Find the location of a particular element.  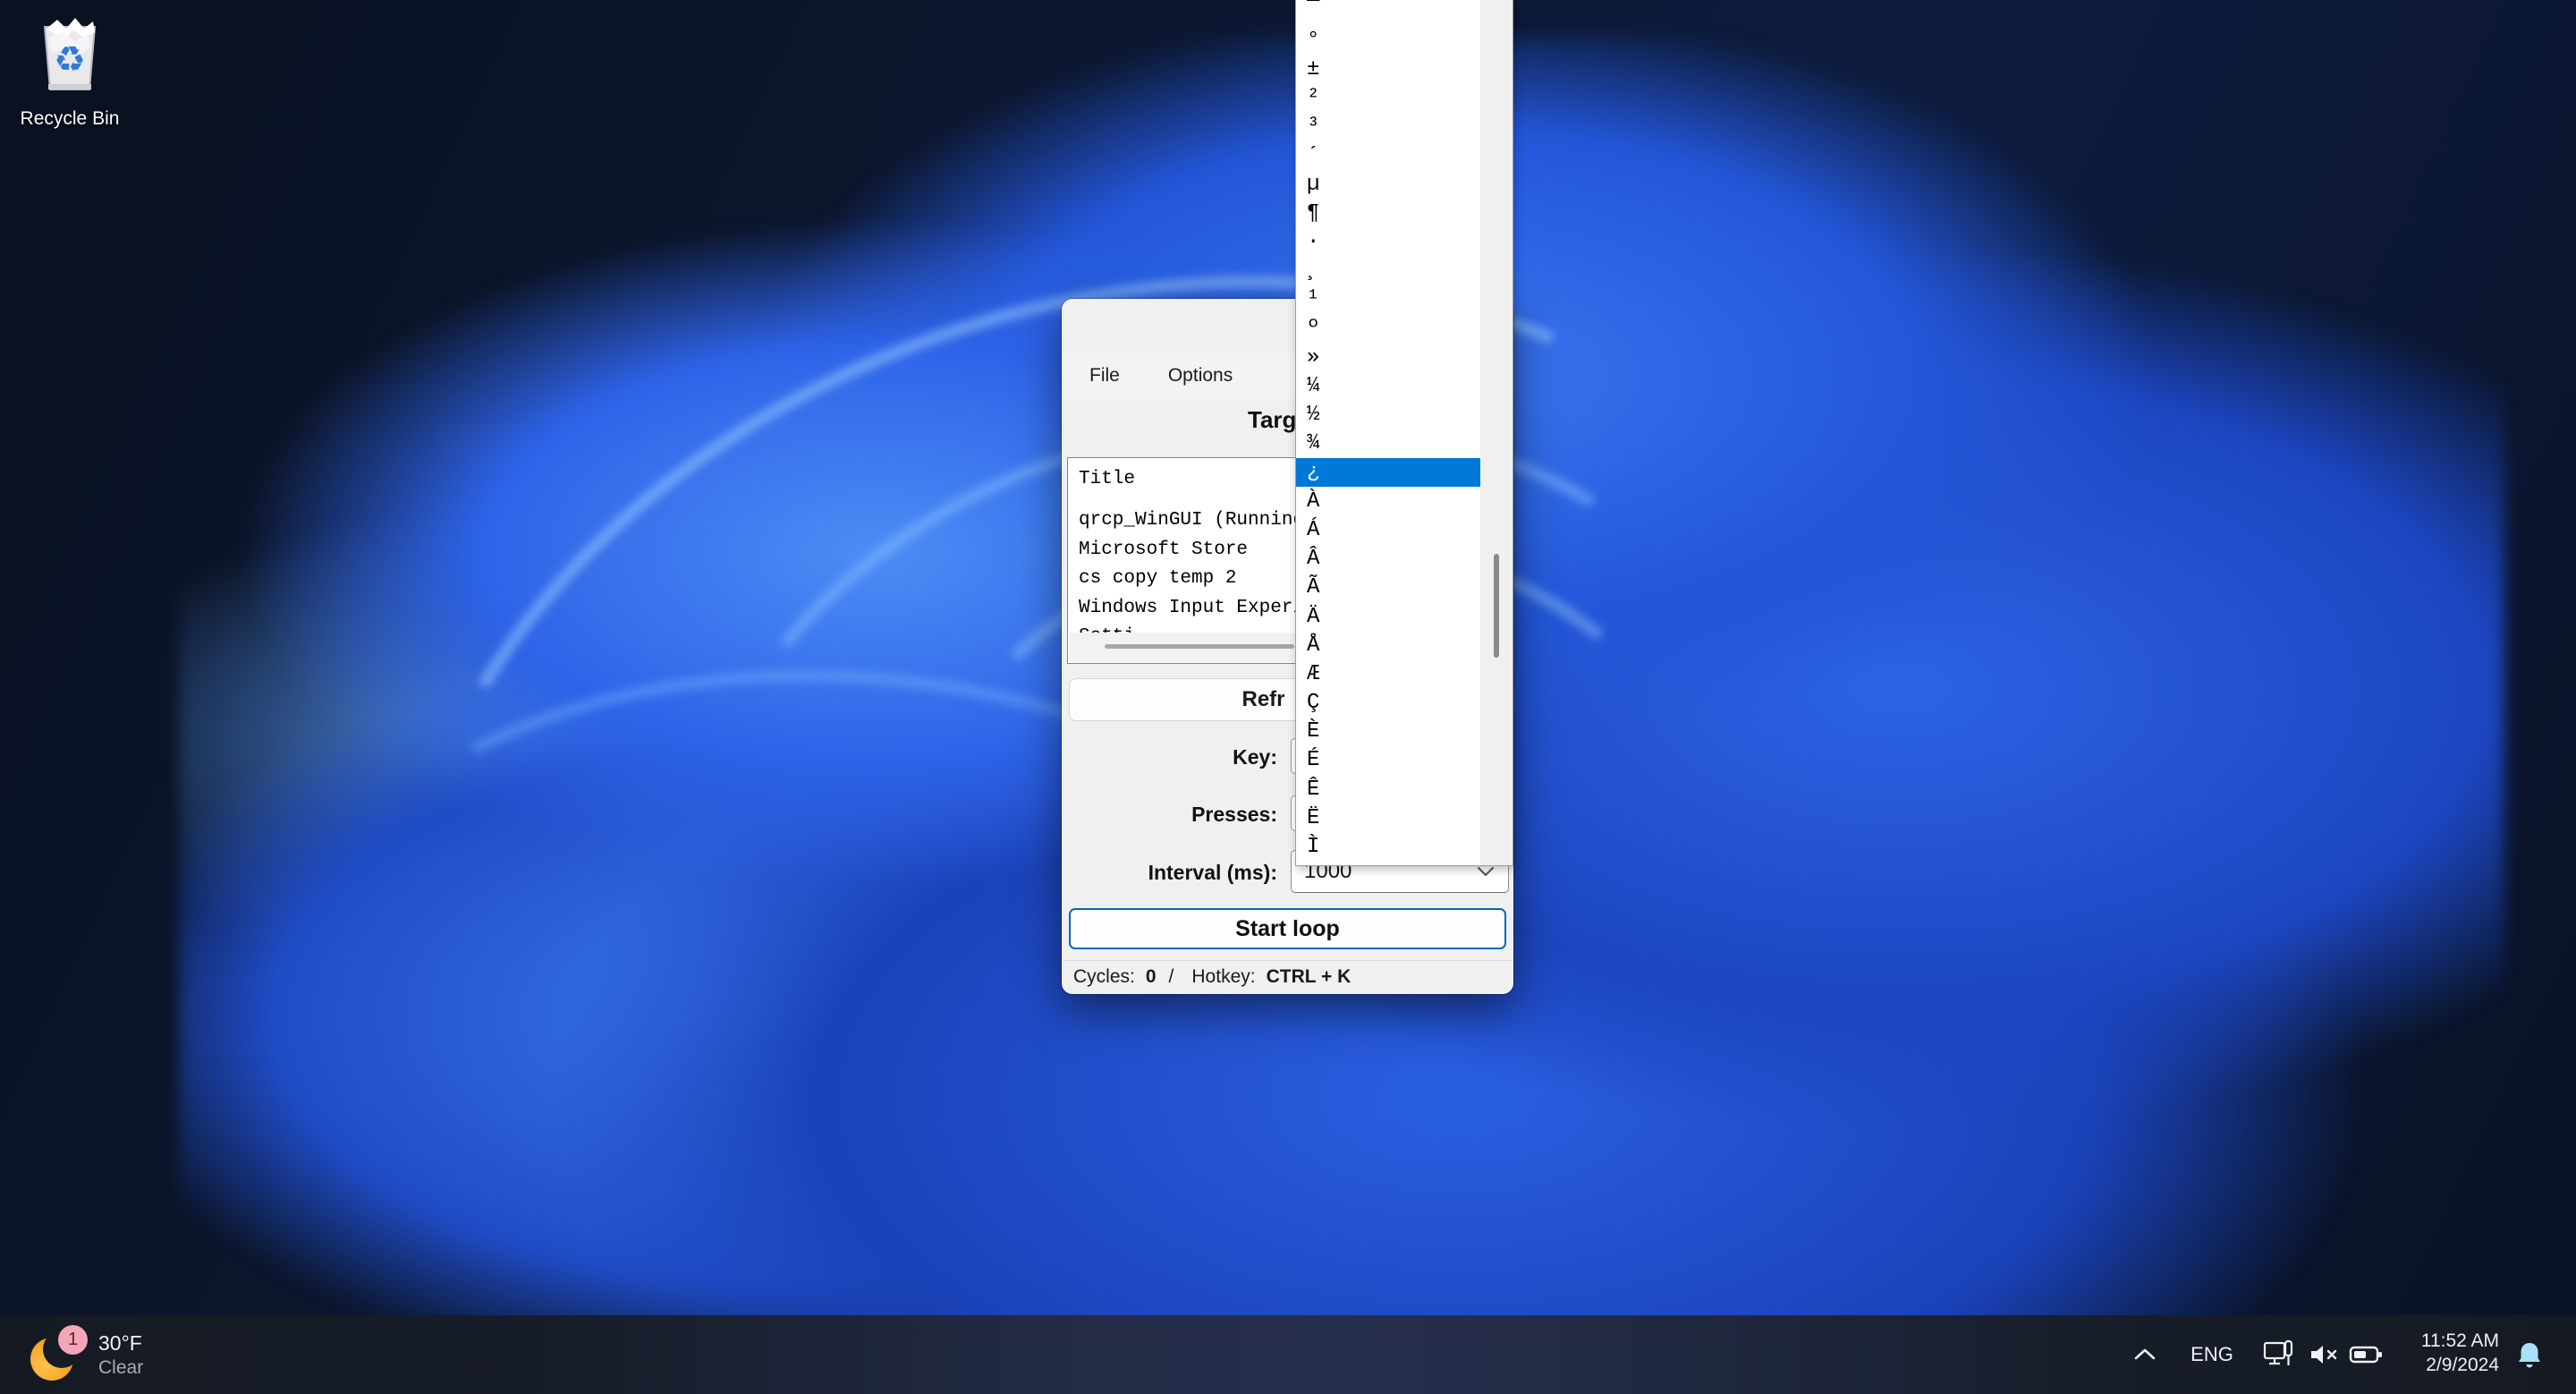

battery-button is located at coordinates (2366, 1355).